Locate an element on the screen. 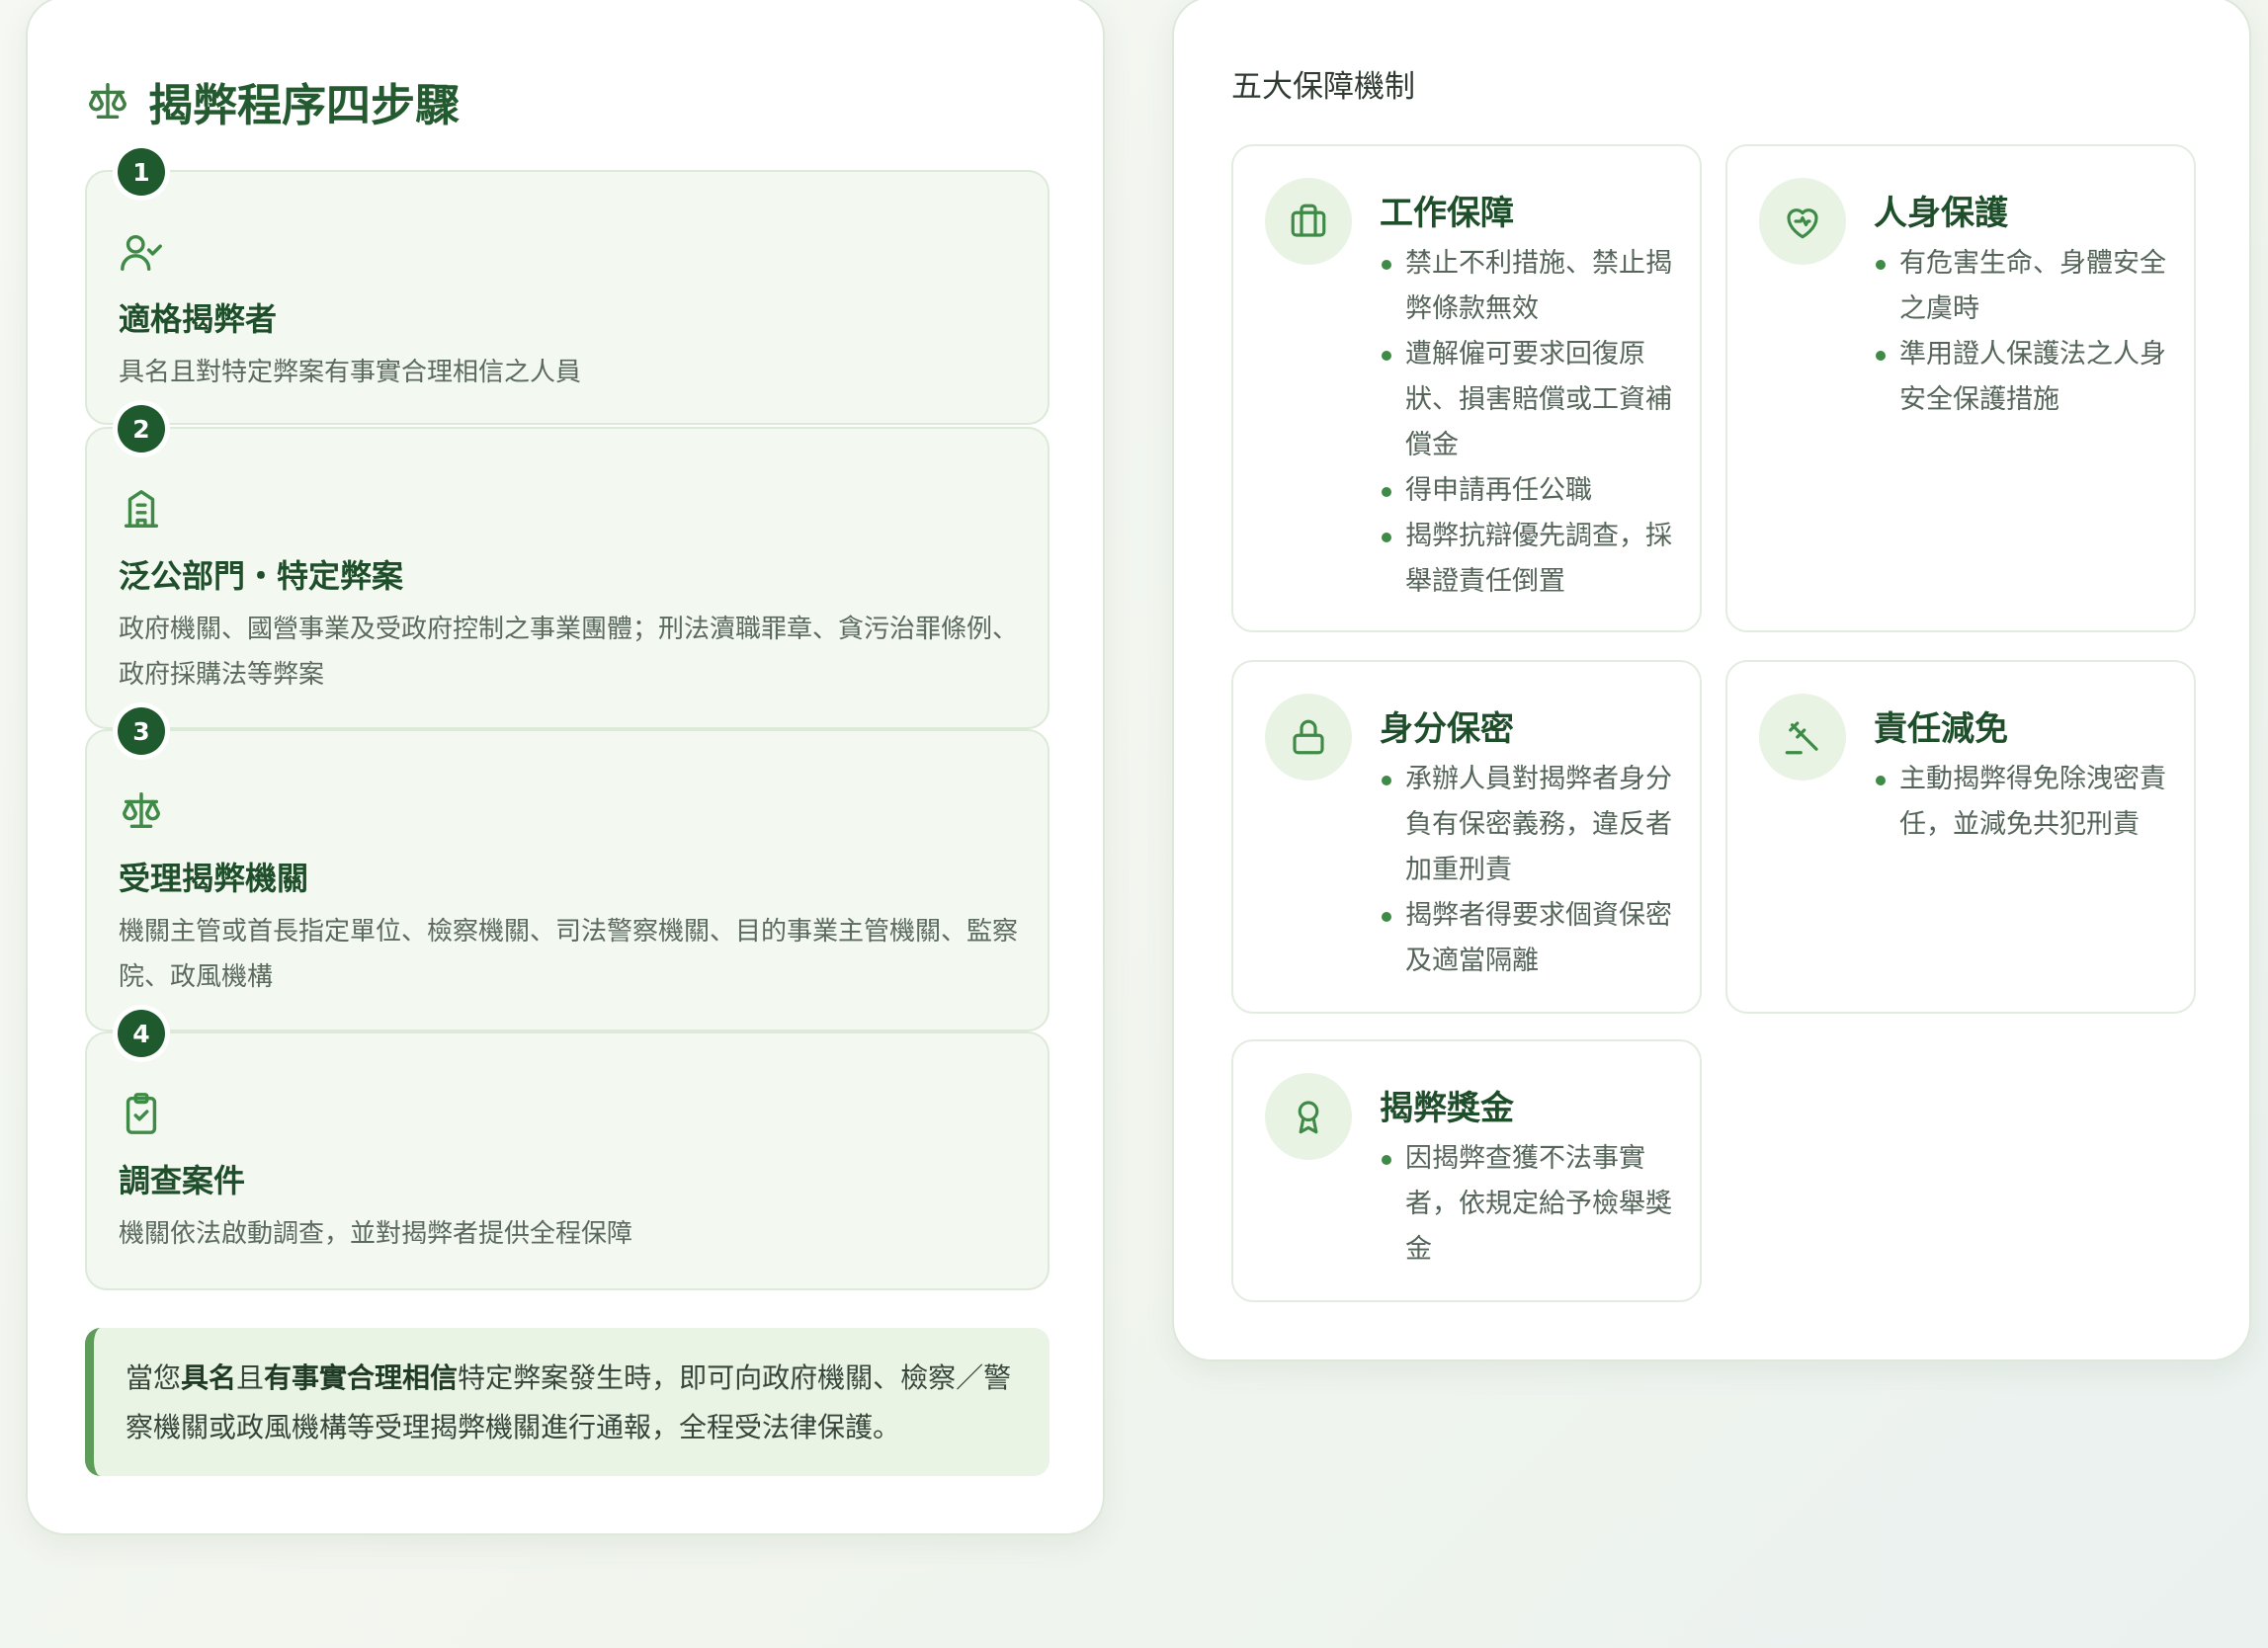  protection-list: 主動揭弊得免除洩密責任，並減免共犯刑責 is located at coordinates (2022, 803).